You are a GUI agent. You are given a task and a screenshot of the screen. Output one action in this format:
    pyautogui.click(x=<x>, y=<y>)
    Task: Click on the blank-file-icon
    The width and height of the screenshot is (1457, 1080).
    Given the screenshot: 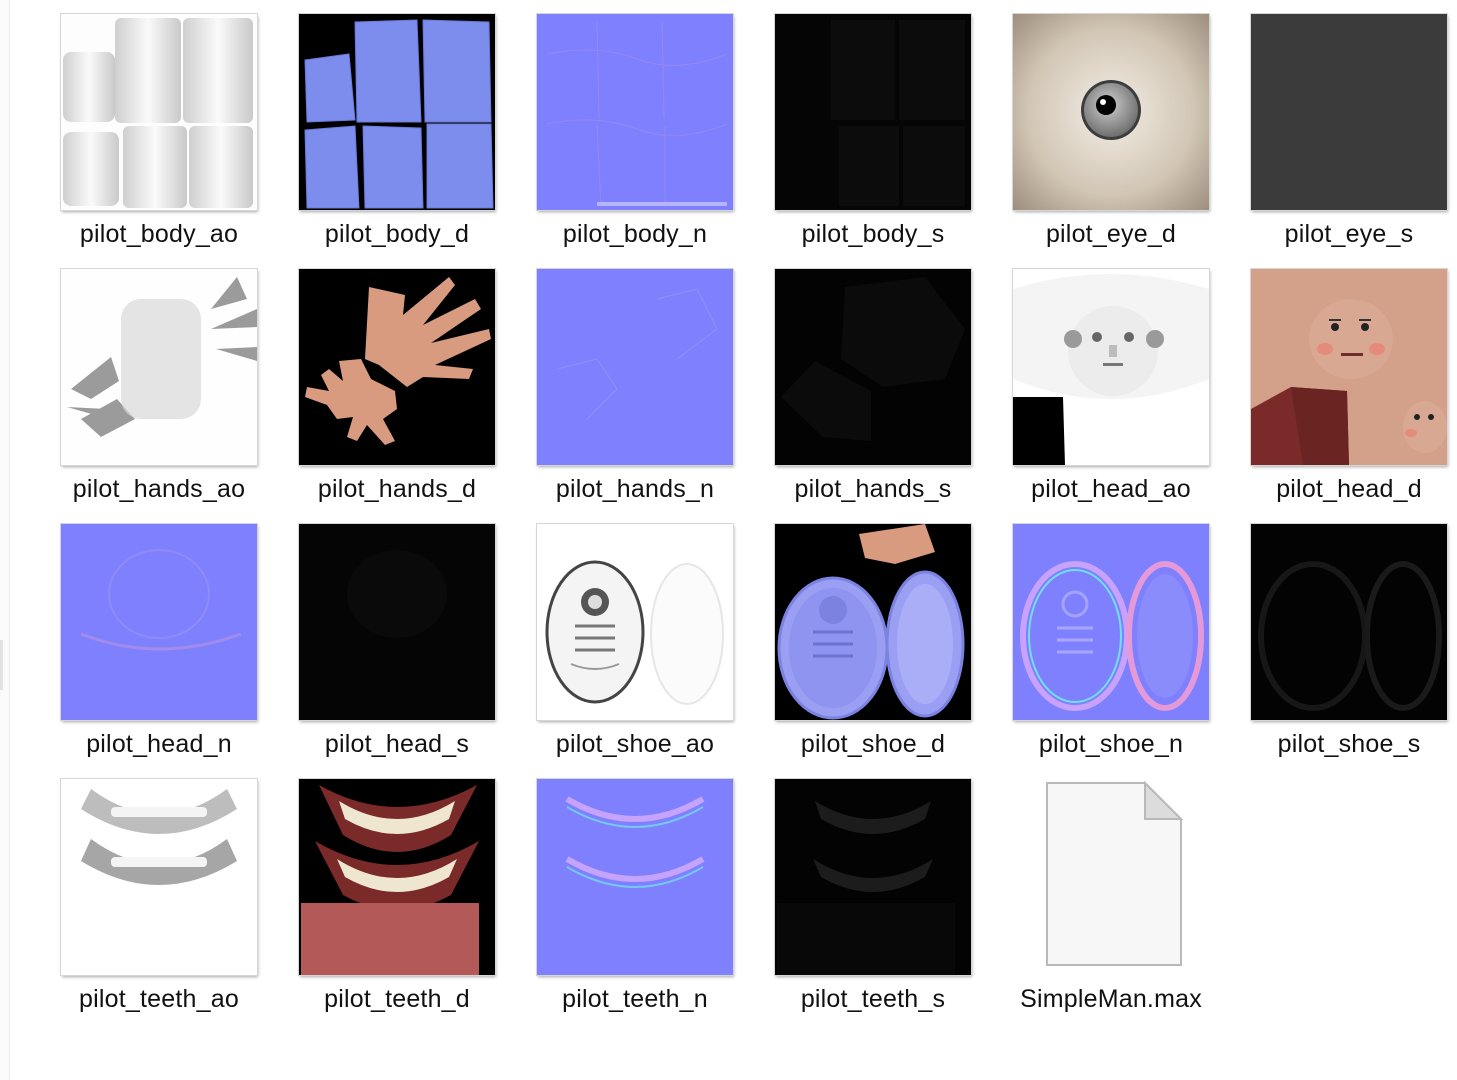 What is the action you would take?
    pyautogui.click(x=1111, y=877)
    